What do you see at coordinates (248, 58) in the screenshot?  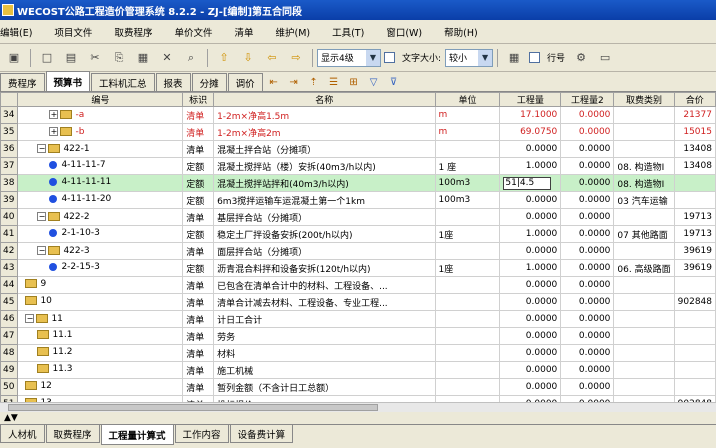 I see `arrow-down-icon: ⇩` at bounding box center [248, 58].